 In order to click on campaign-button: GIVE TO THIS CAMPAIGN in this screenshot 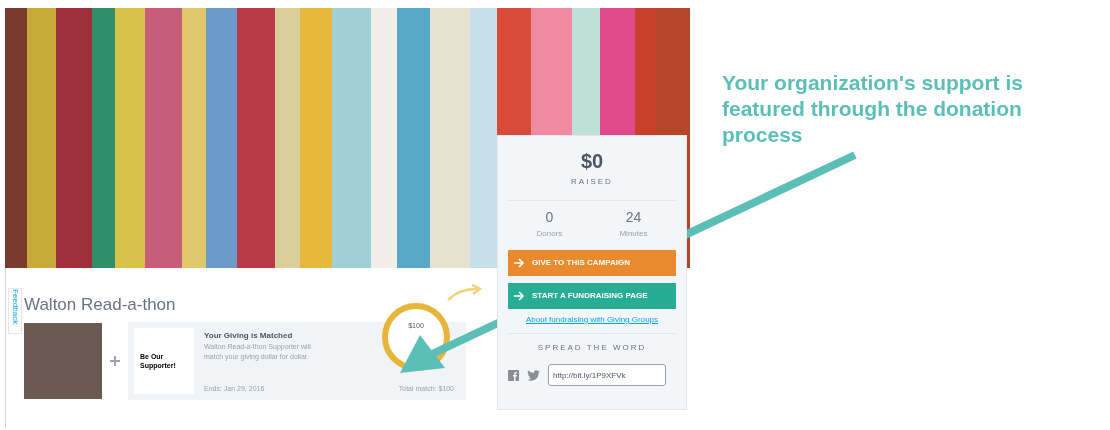, I will do `click(592, 263)`.